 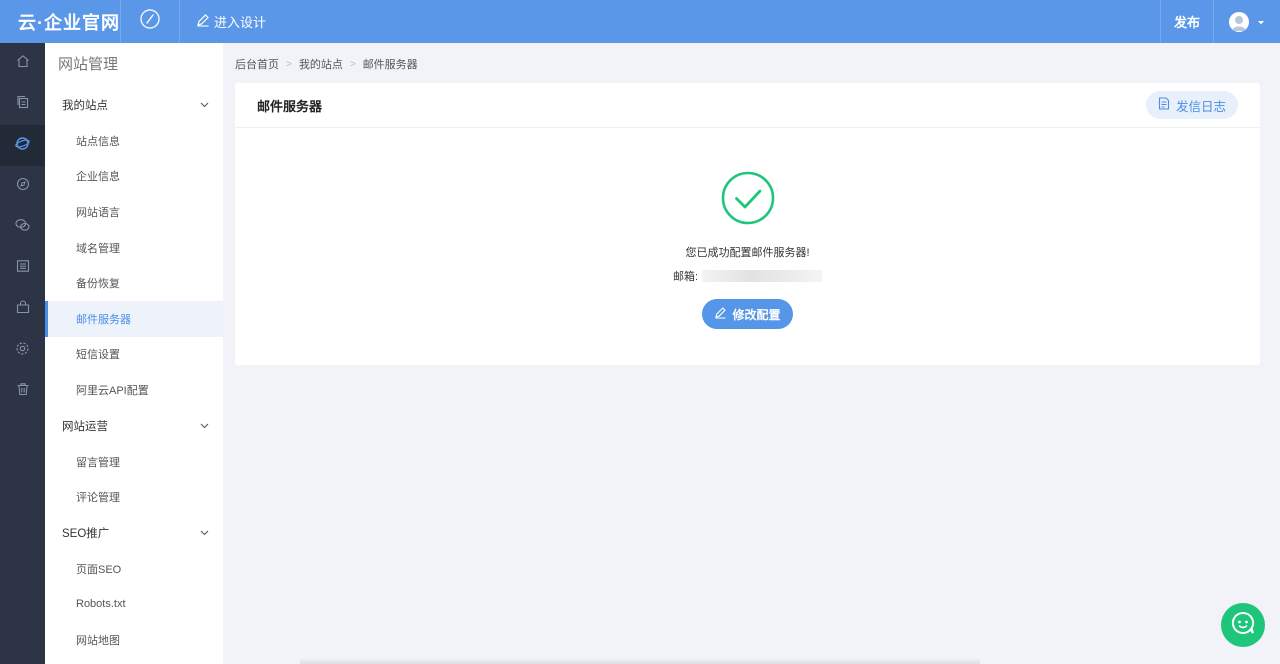 What do you see at coordinates (748, 200) in the screenshot?
I see `success-check-icon` at bounding box center [748, 200].